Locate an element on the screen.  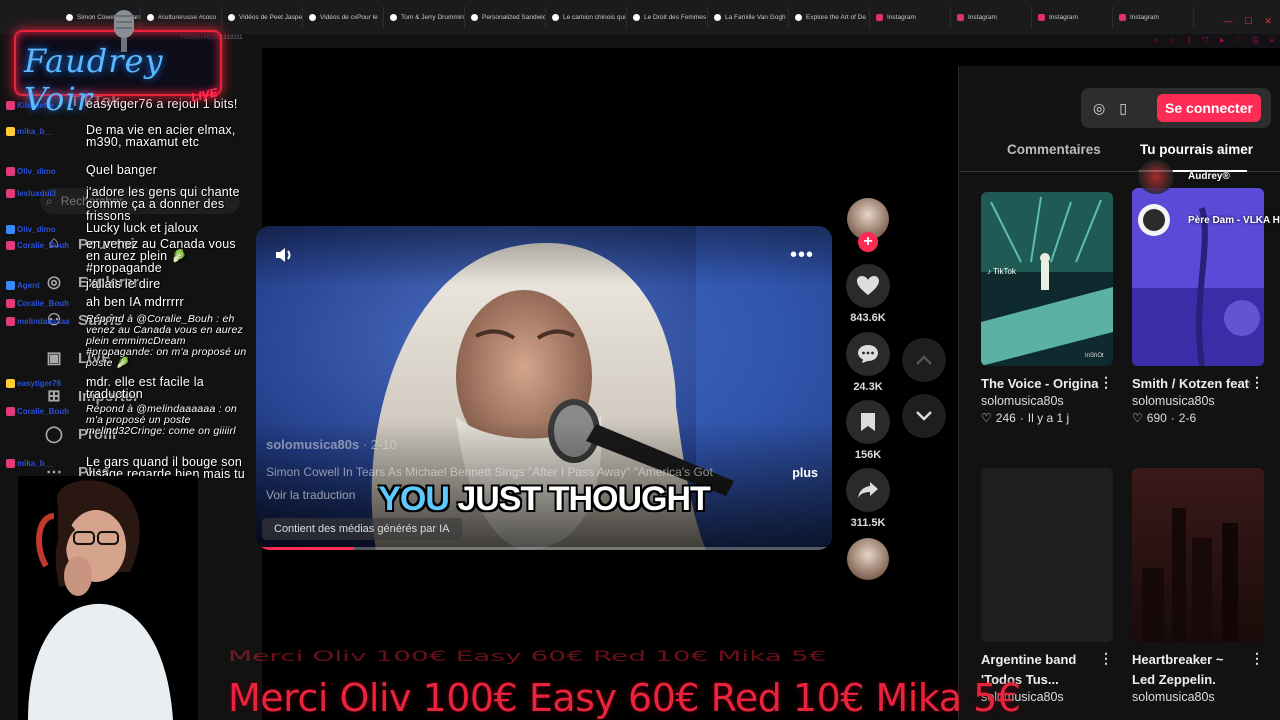
video-progress-fill is located at coordinates (305, 548).